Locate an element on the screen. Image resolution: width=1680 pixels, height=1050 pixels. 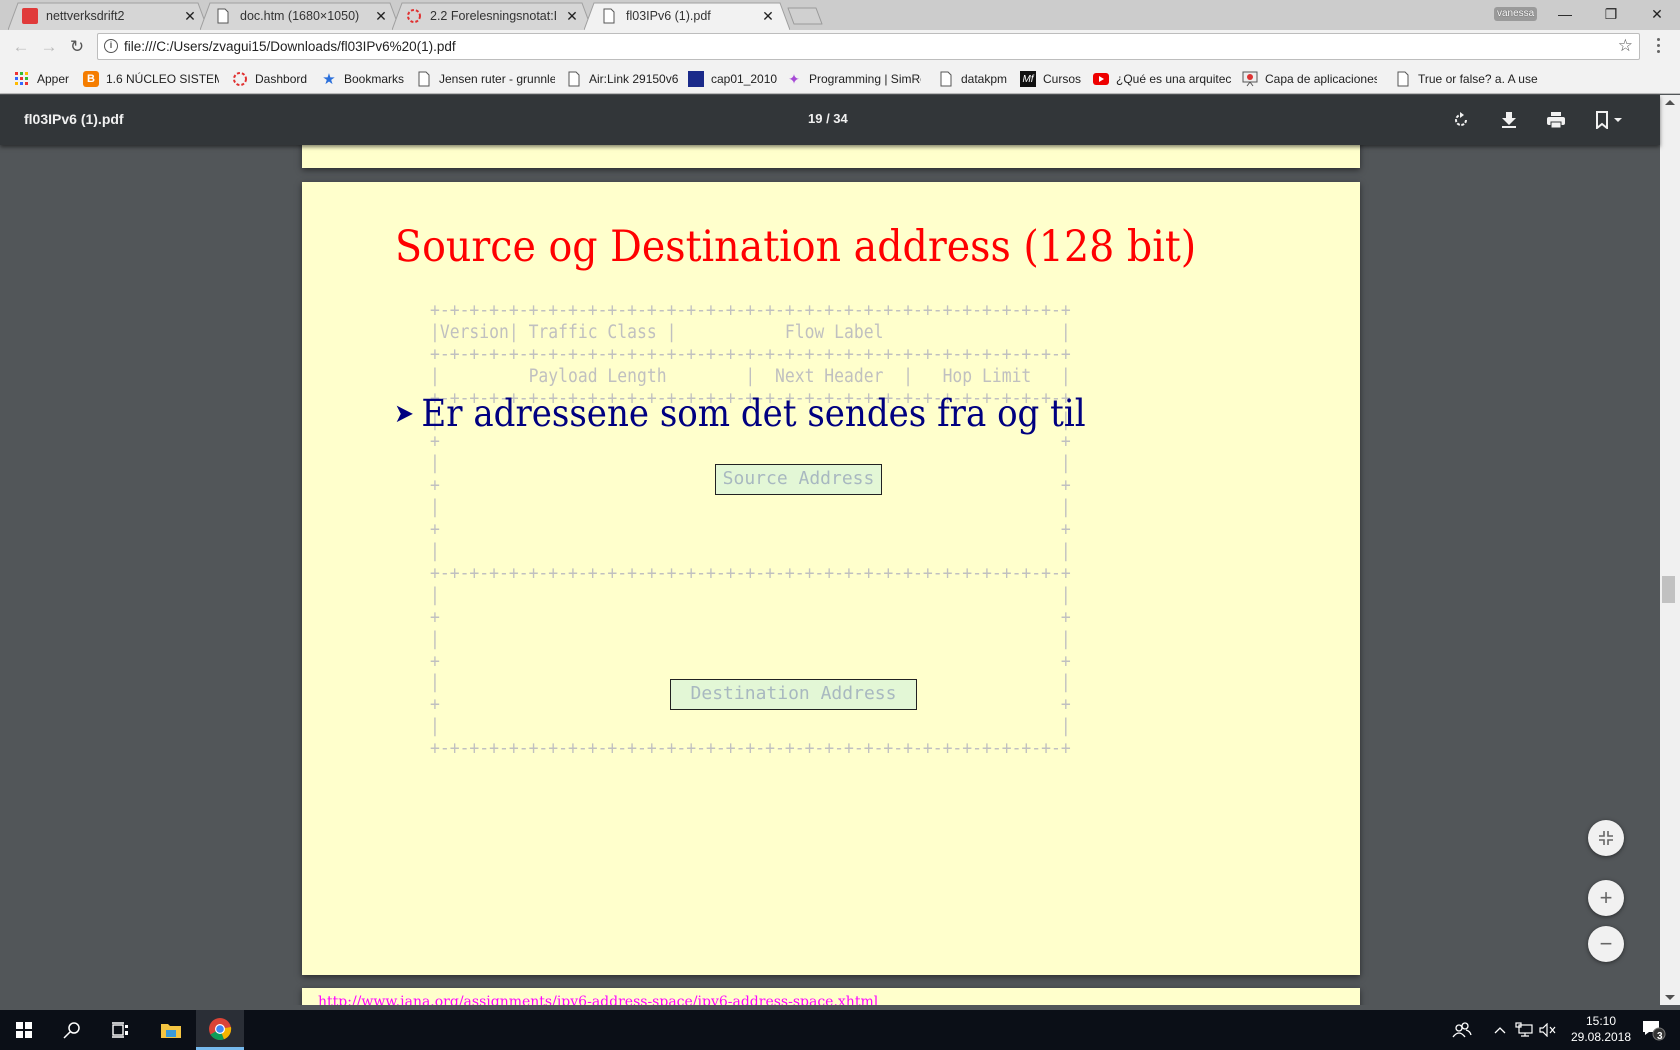
tab-doc-htm: doc.htm (1680×1050) ✕ is located at coordinates (300, 16).